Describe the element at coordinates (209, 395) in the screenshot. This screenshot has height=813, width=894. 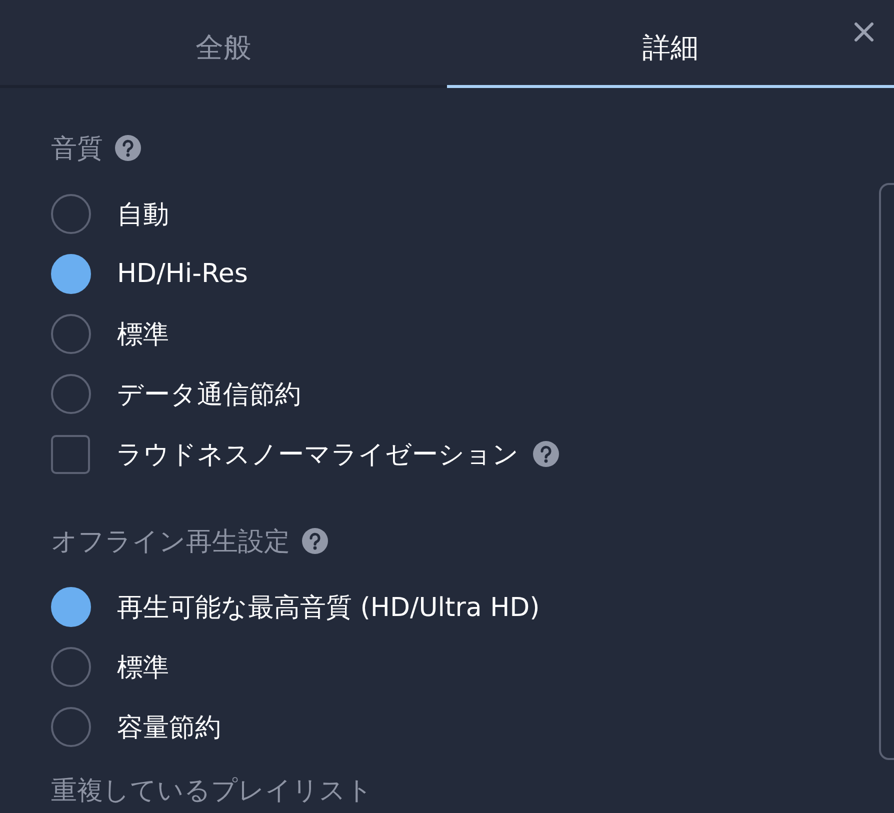
I see `option-label: データ通信節約` at that location.